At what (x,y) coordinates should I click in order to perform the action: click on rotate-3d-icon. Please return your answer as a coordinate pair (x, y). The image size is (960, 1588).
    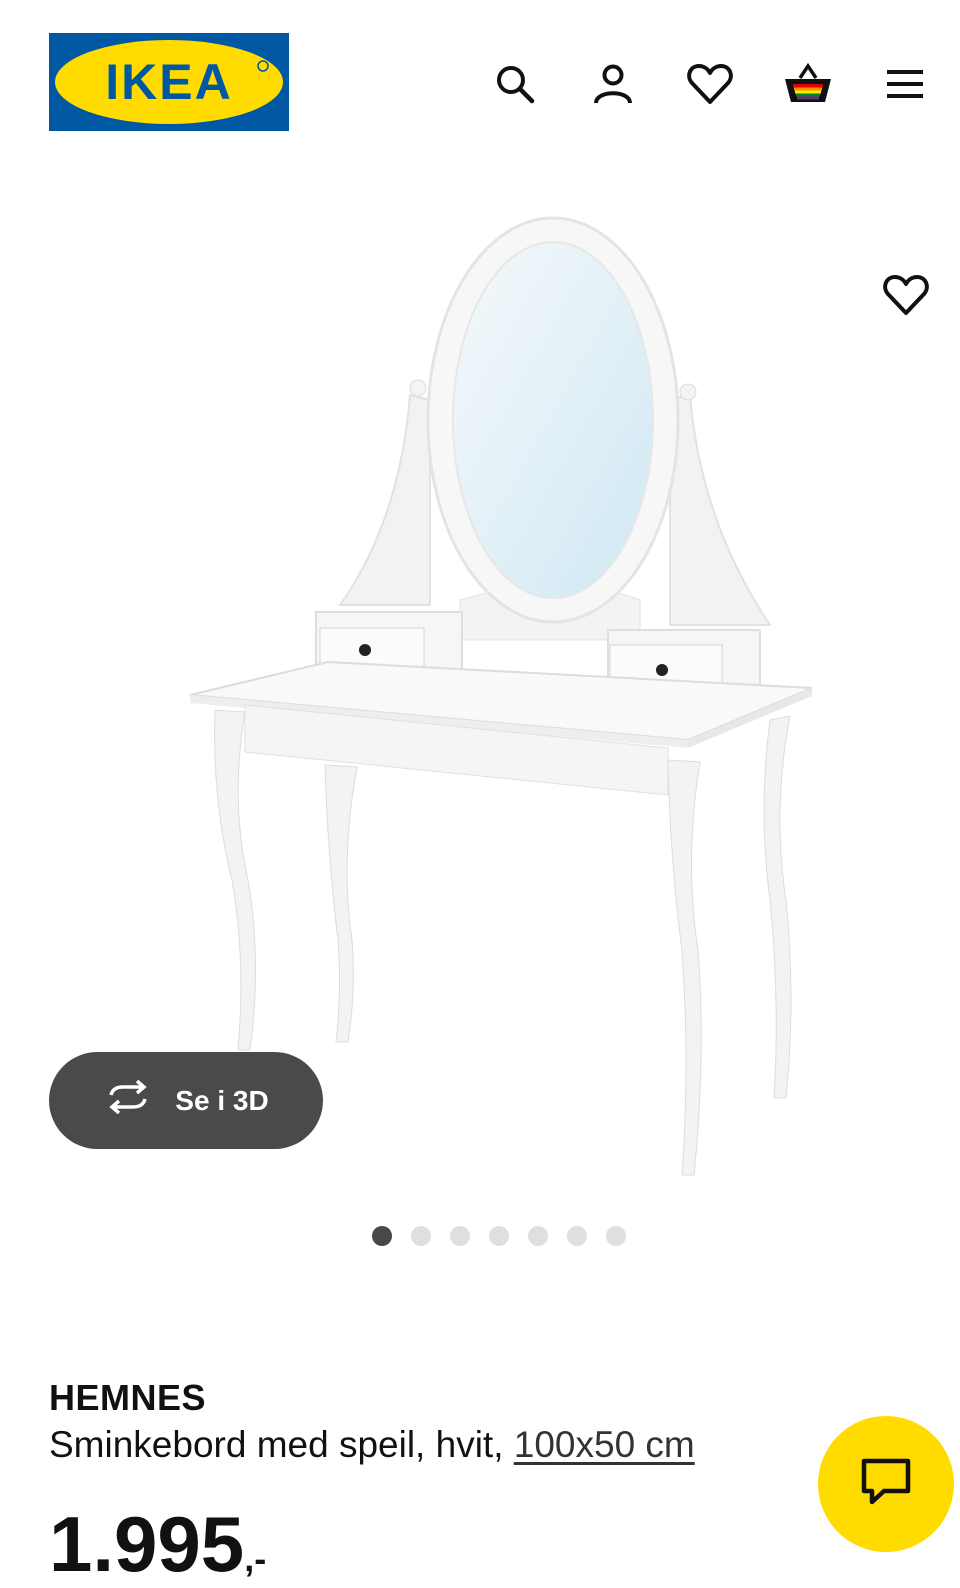
    Looking at the image, I should click on (128, 1100).